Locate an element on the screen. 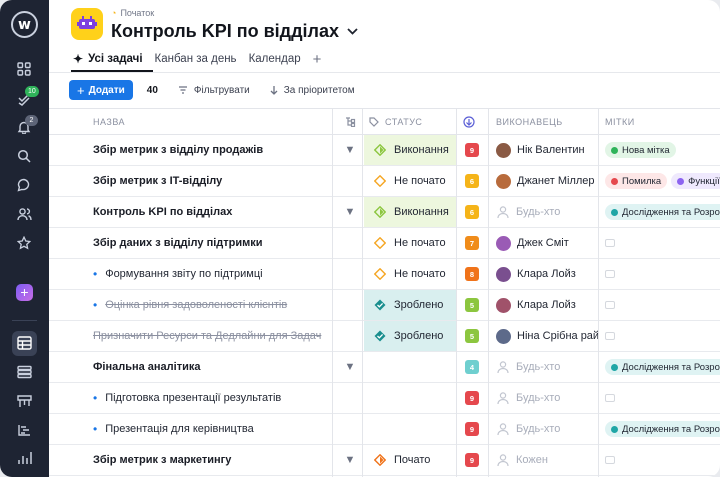 This screenshot has height=477, width=720. task-name: Збір метрик з відділу продажів is located at coordinates (213, 150).